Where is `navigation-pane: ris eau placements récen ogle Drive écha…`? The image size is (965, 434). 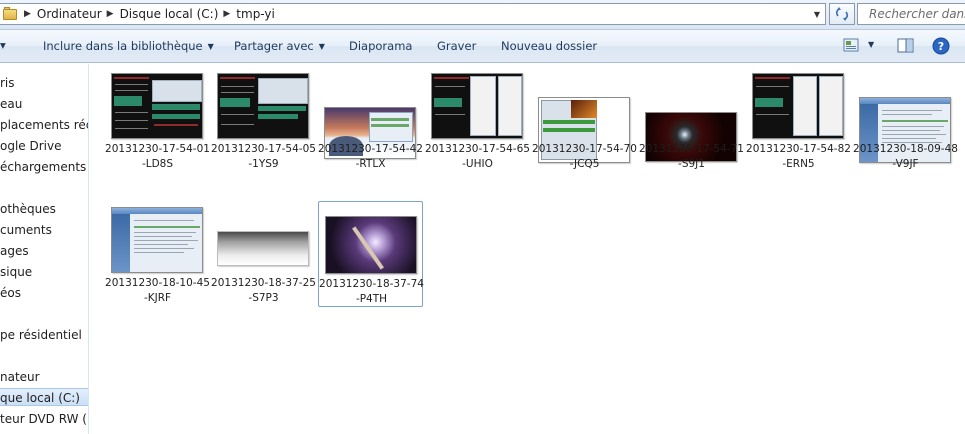 navigation-pane: ris eau placements récen ogle Drive écha… is located at coordinates (44, 249).